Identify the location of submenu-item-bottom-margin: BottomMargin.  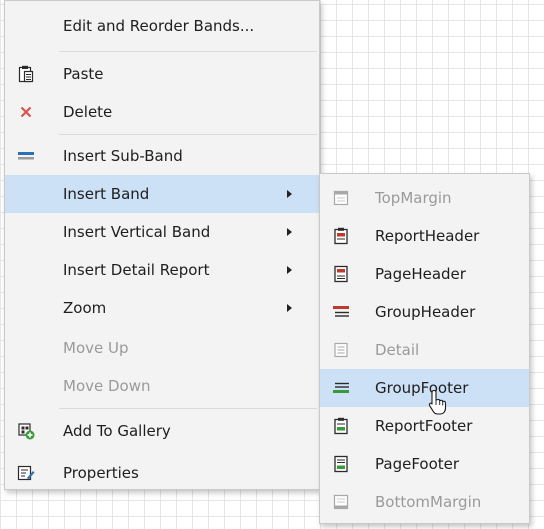
(424, 502).